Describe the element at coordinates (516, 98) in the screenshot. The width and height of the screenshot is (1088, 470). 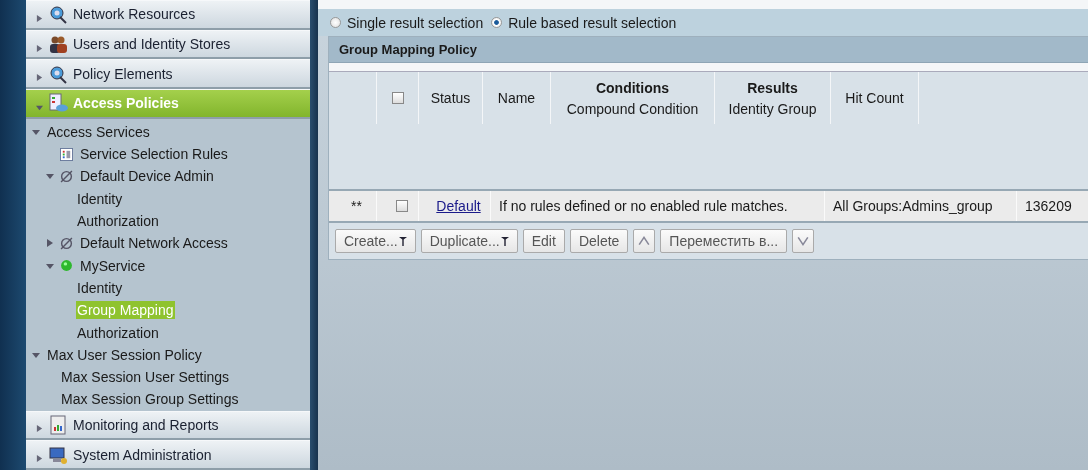
I see `column-header: Name` at that location.